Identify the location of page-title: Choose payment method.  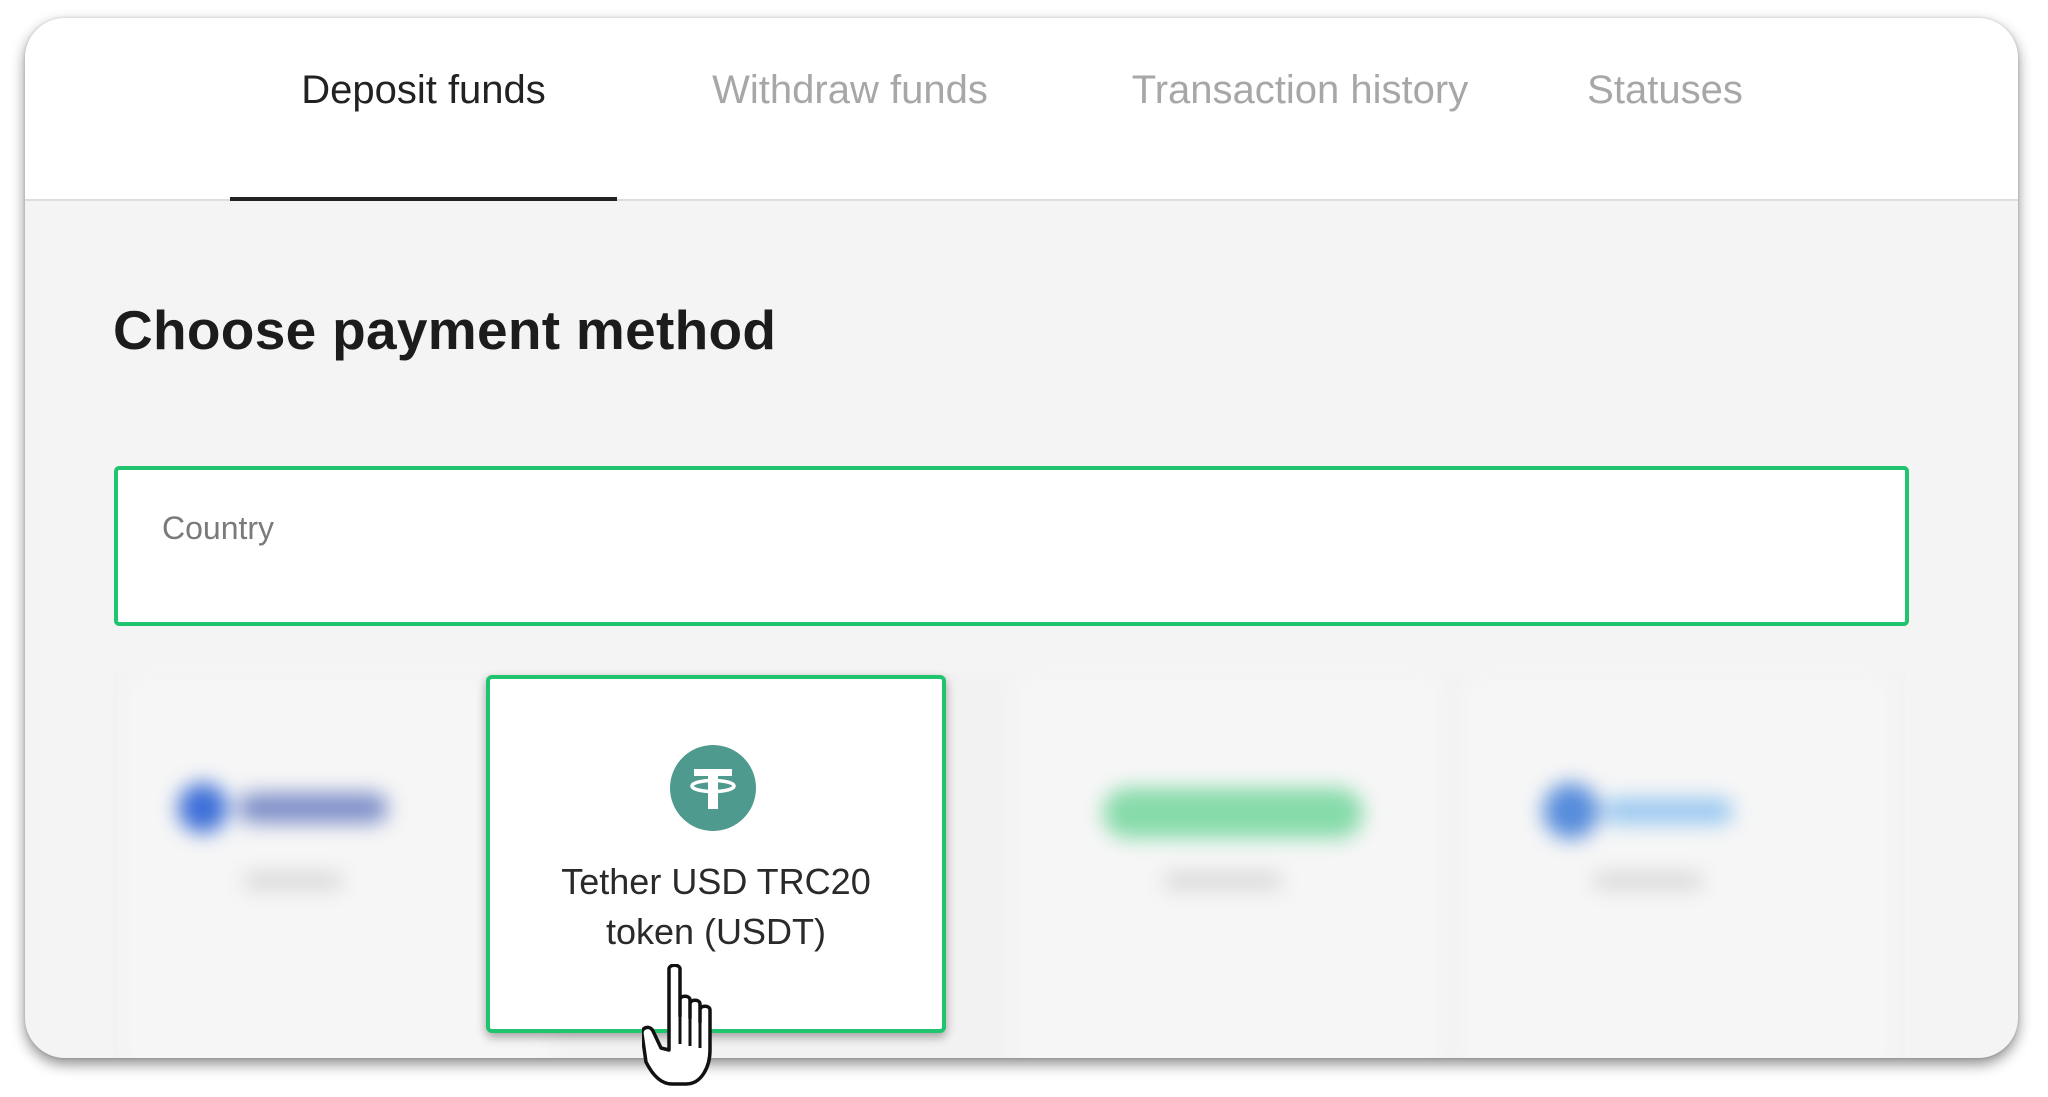
(445, 330).